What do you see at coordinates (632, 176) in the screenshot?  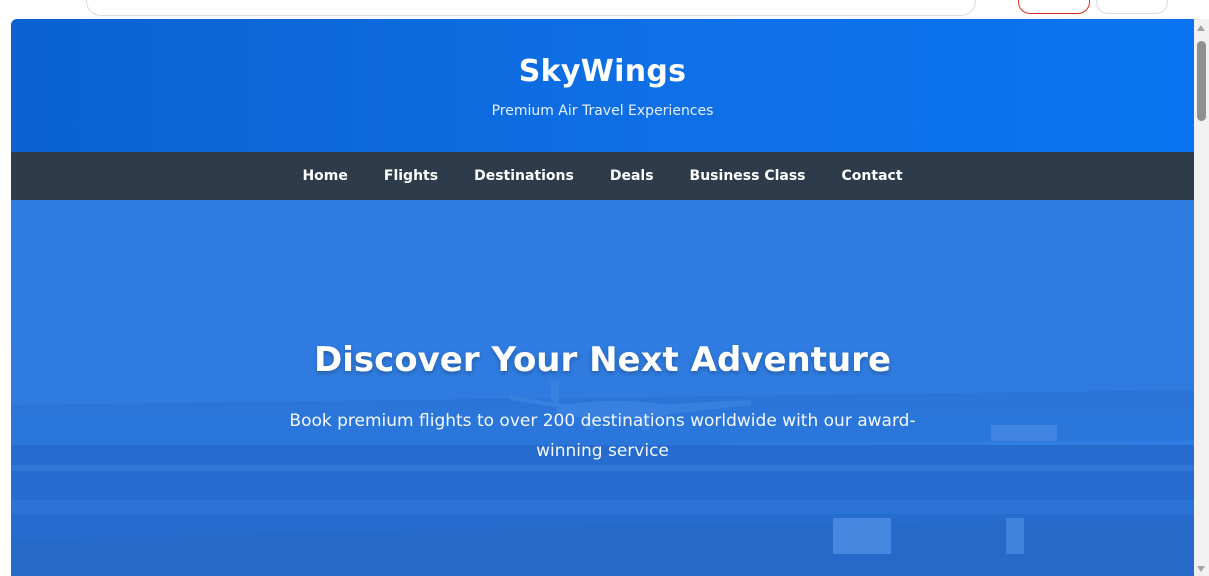 I see `nav-link-deals: Deals` at bounding box center [632, 176].